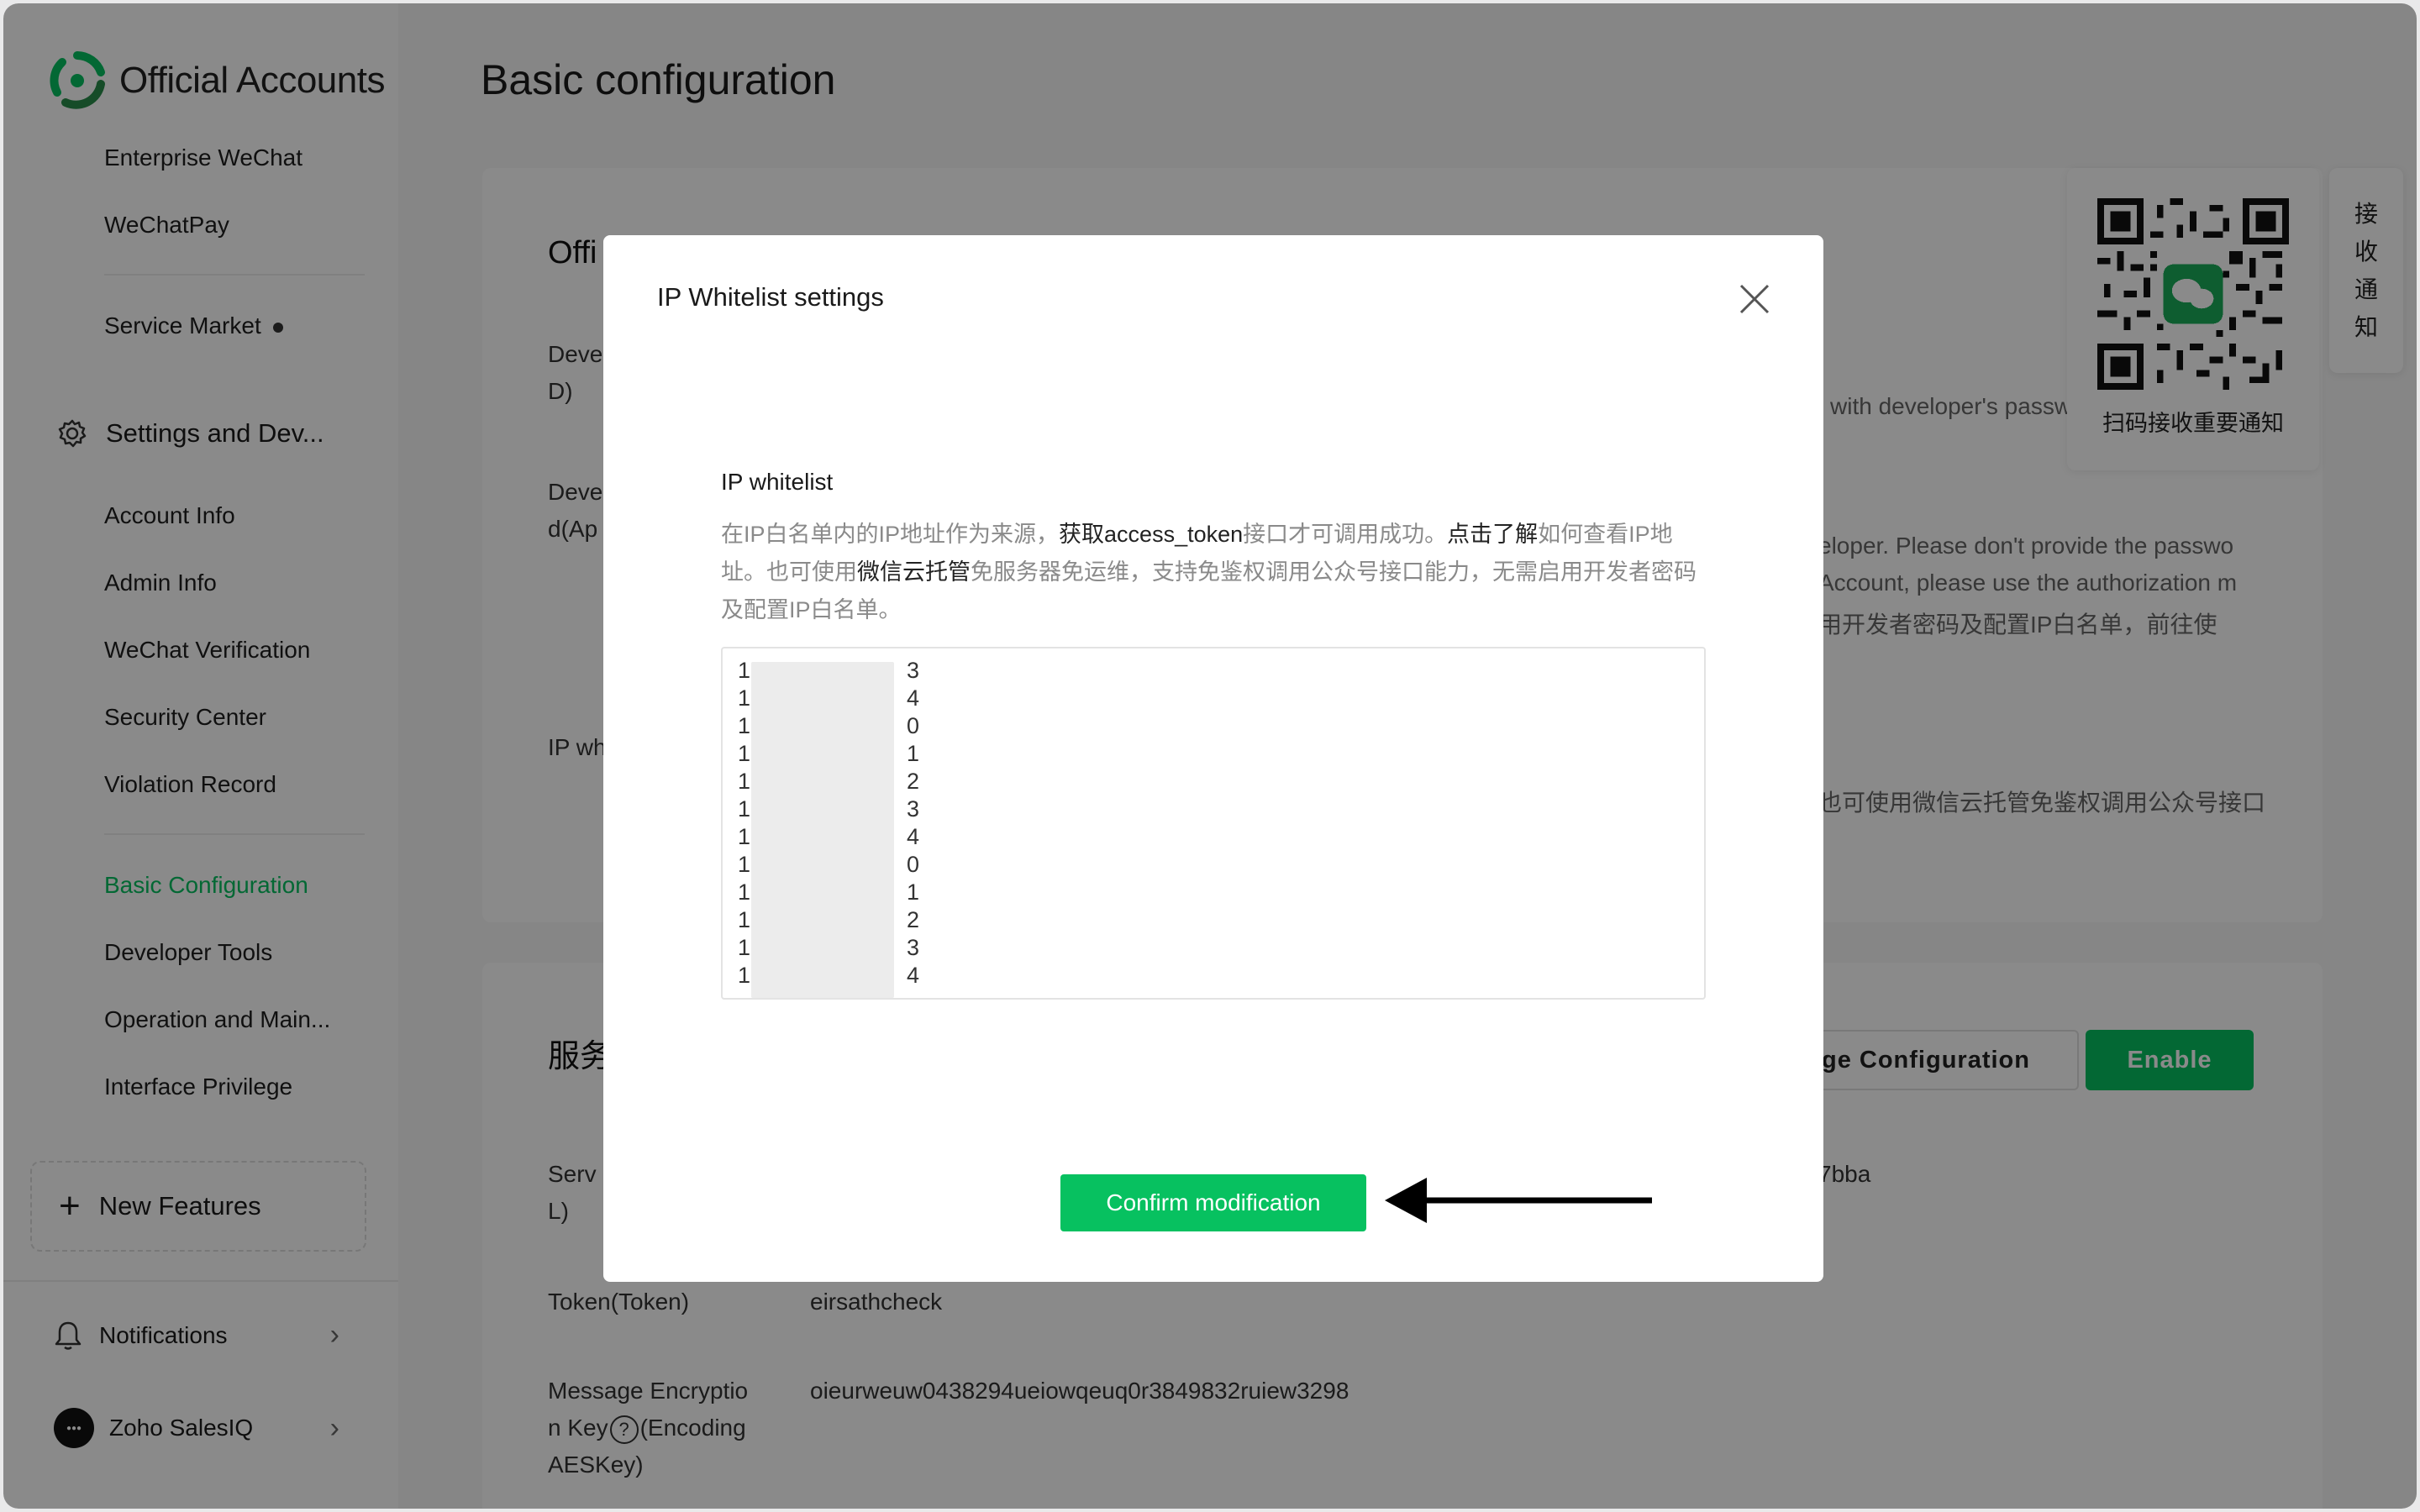  Describe the element at coordinates (1346, 534) in the screenshot. I see `desc-text: 接口才可调用成功。` at that location.